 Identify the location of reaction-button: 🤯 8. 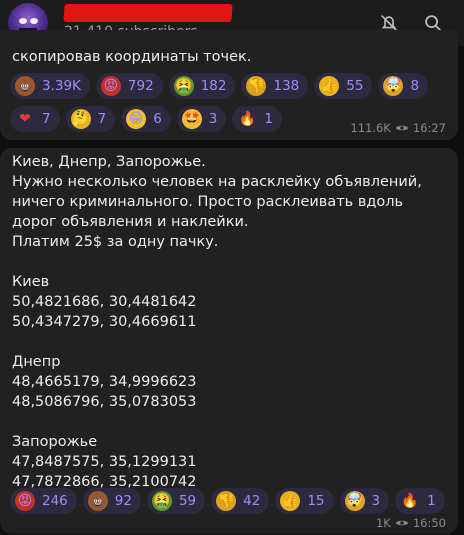
(403, 86).